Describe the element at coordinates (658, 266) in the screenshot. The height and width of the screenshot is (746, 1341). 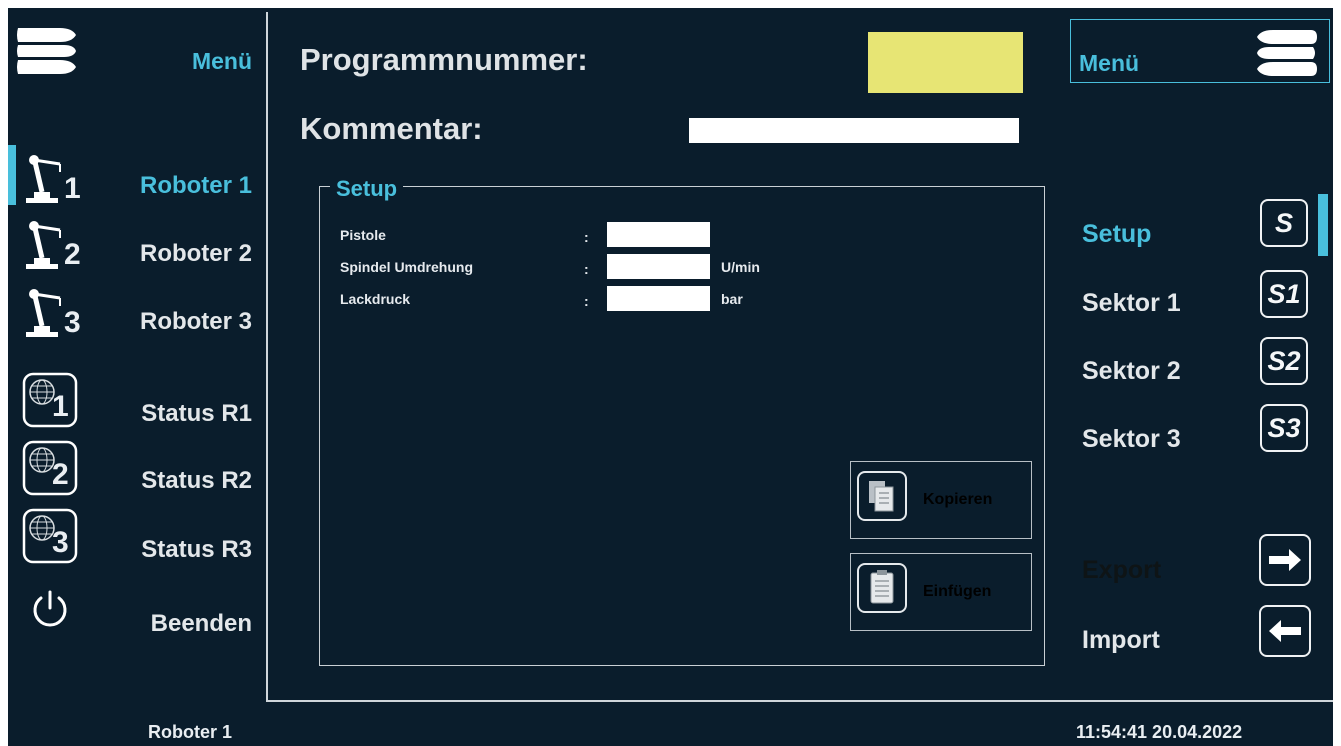
I see `spindel-umdrehung-input` at that location.